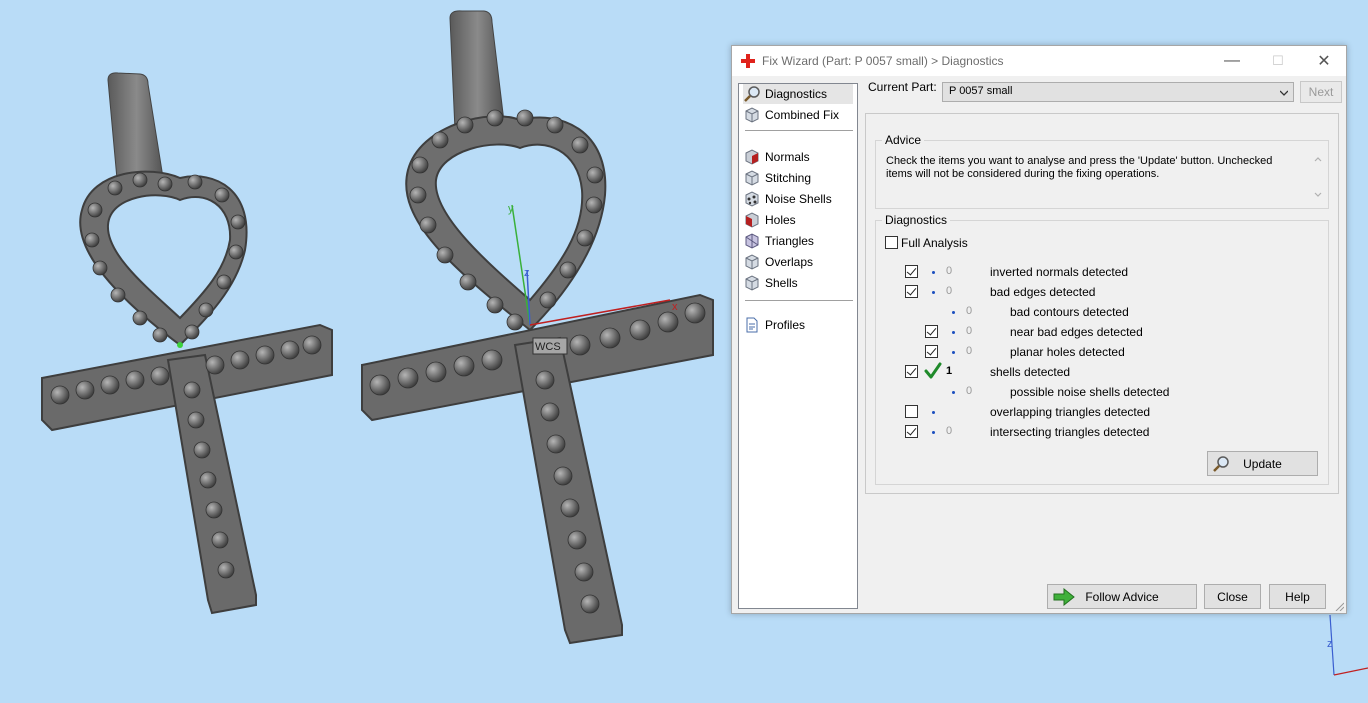 The image size is (1368, 703). I want to click on intersecting-triangles-checkbox, so click(911, 431).